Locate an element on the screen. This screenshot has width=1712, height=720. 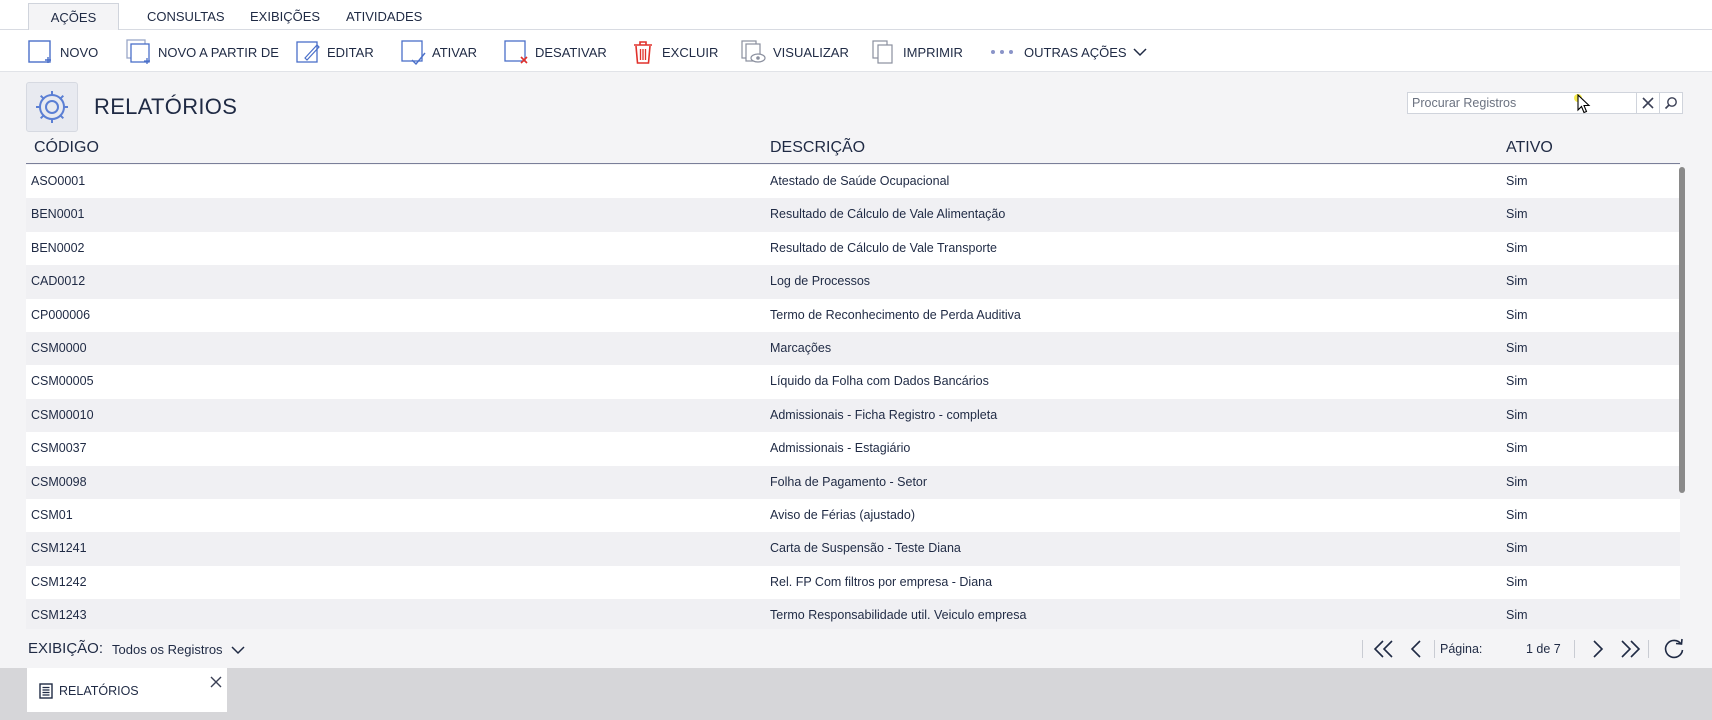
ativar-button: ATIVAR is located at coordinates (438, 52).